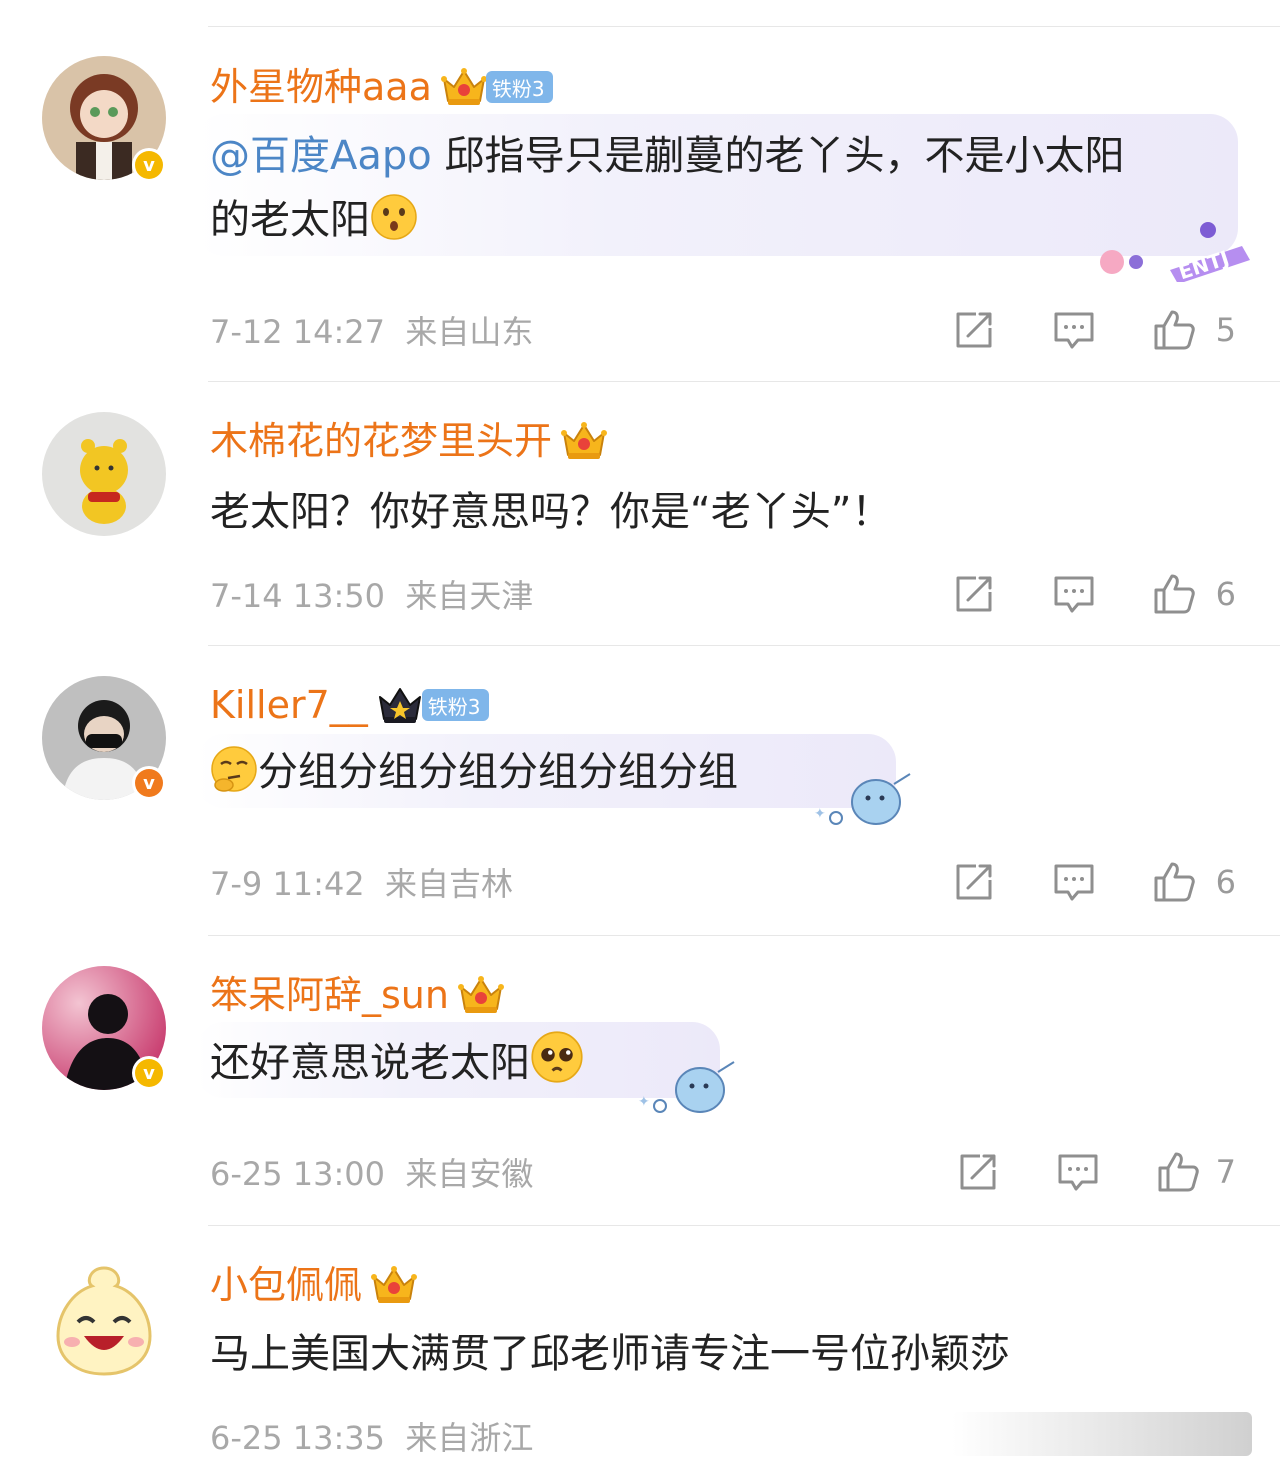 This screenshot has width=1280, height=1482. Describe the element at coordinates (298, 332) in the screenshot. I see `timestamp: 7-12 14:27` at that location.